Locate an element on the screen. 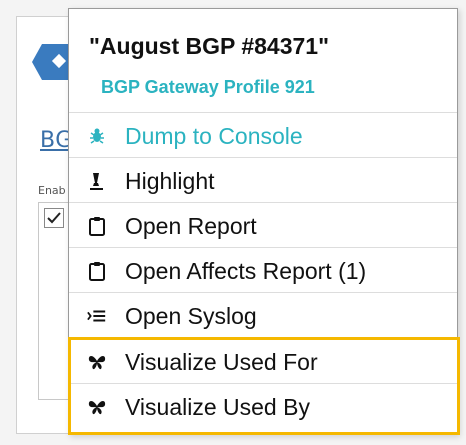 This screenshot has height=445, width=466. background-label: Enab is located at coordinates (52, 190).